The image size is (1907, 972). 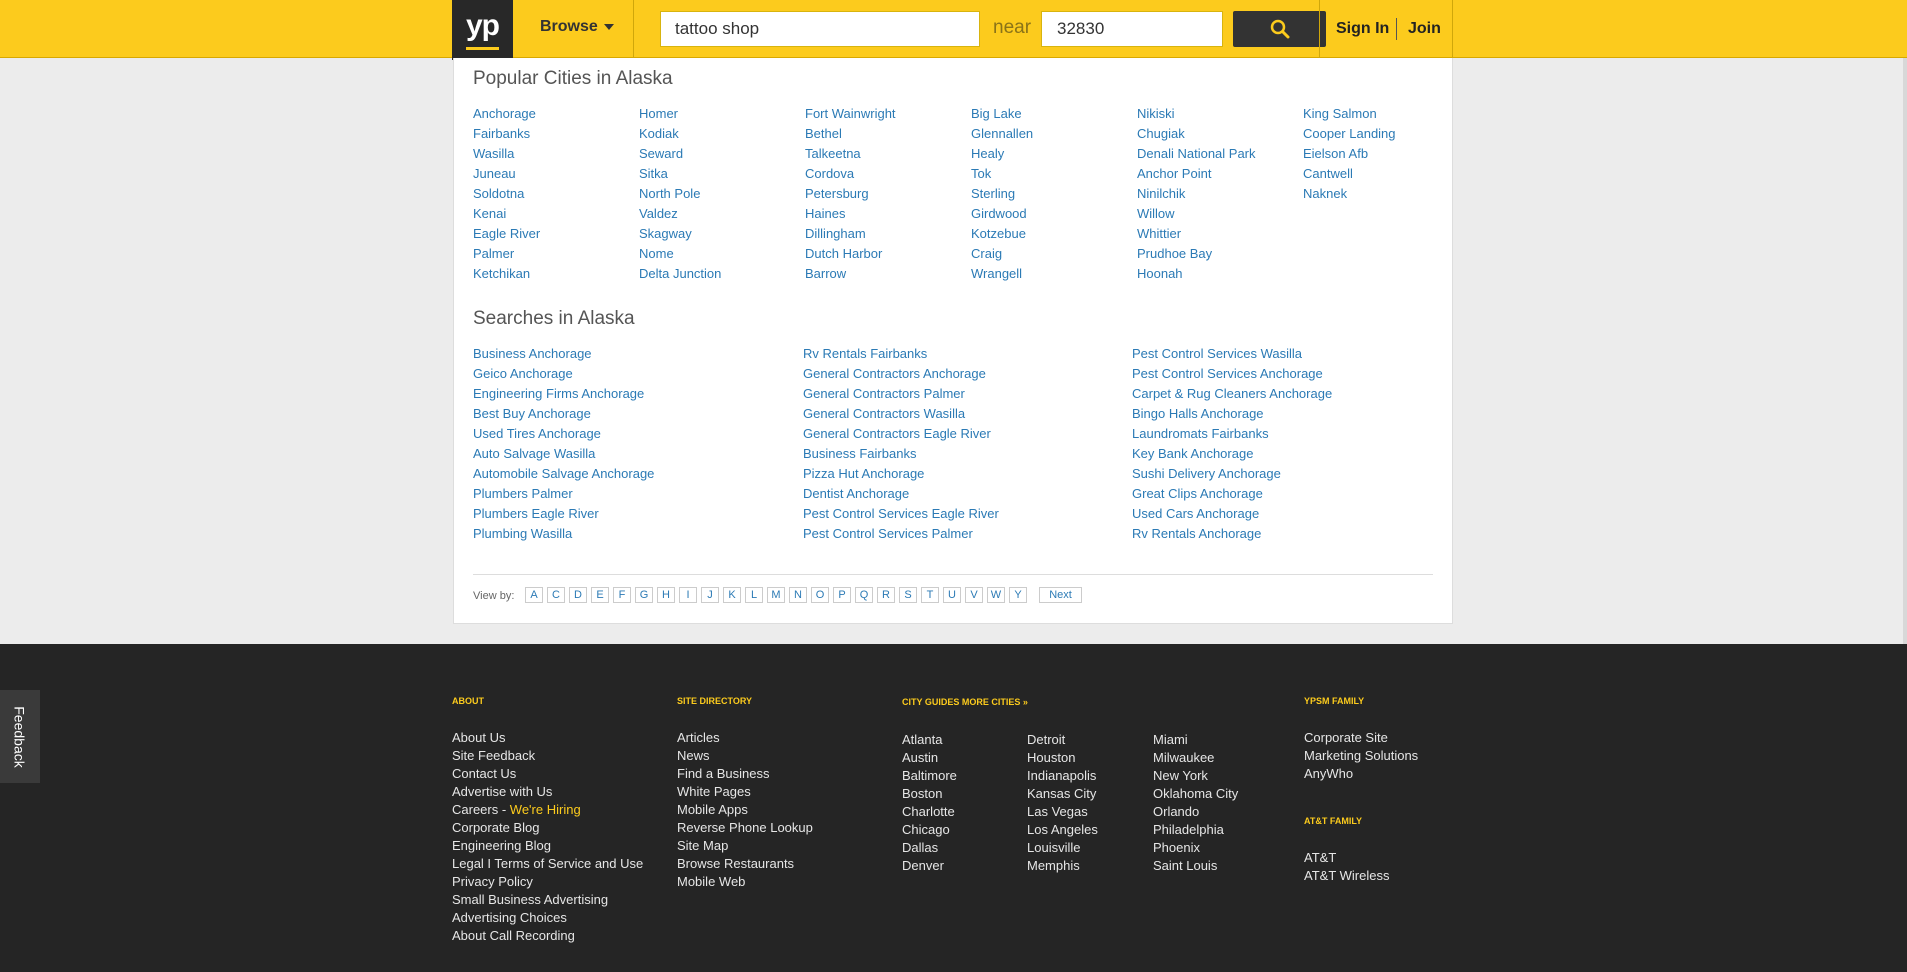 I want to click on footer-city-link: Saint Louis, so click(x=1185, y=865).